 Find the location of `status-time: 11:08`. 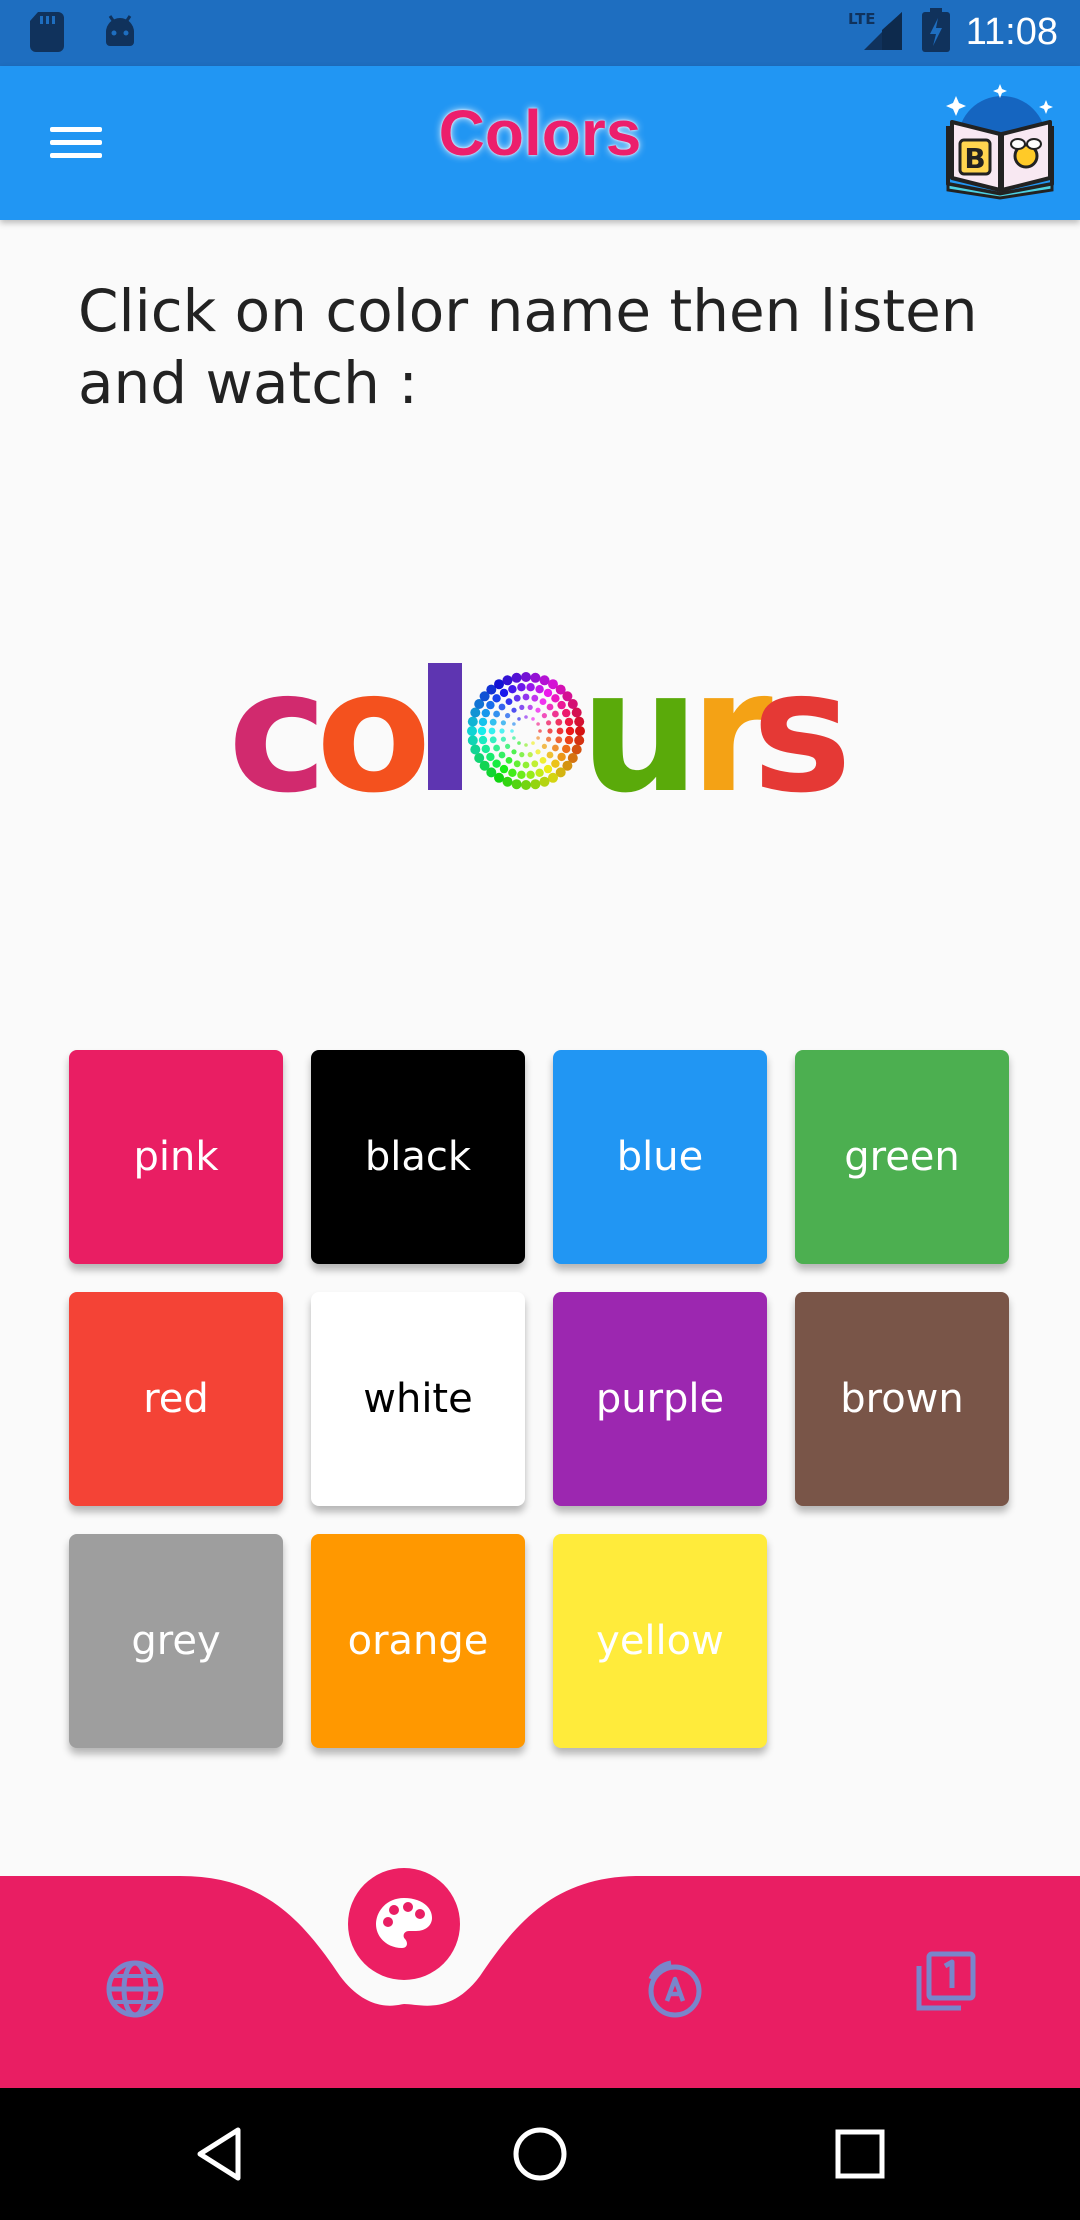

status-time: 11:08 is located at coordinates (1011, 31).